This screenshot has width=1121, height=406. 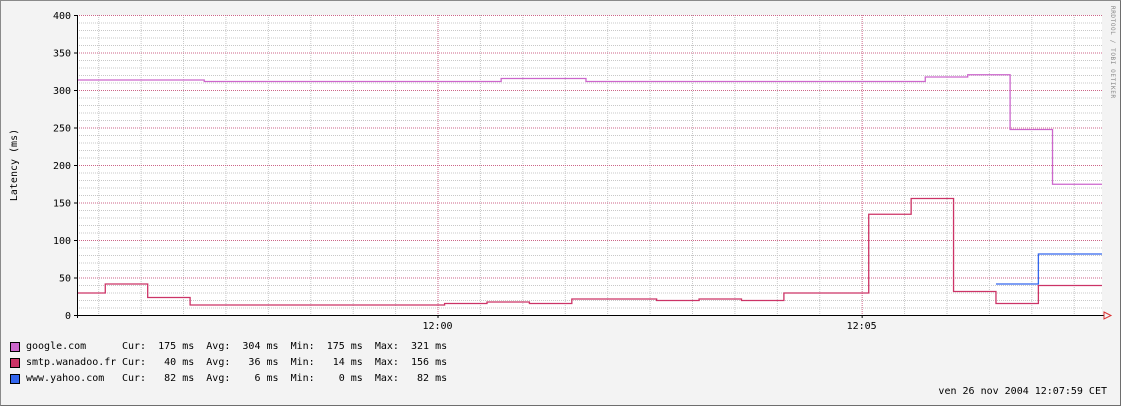 What do you see at coordinates (1108, 315) in the screenshot?
I see `x-axis-arrow` at bounding box center [1108, 315].